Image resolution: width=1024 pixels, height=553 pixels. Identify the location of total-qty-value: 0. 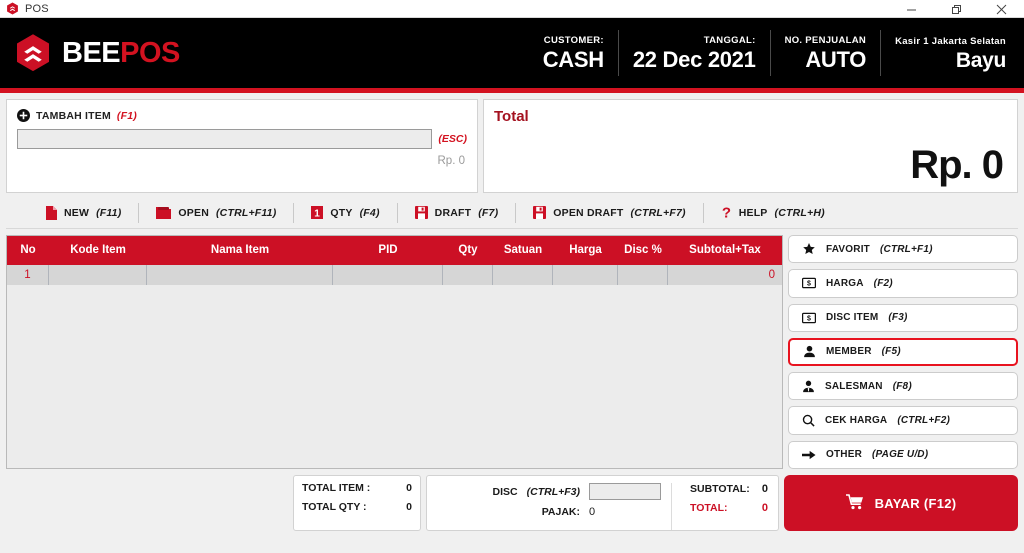
(409, 507).